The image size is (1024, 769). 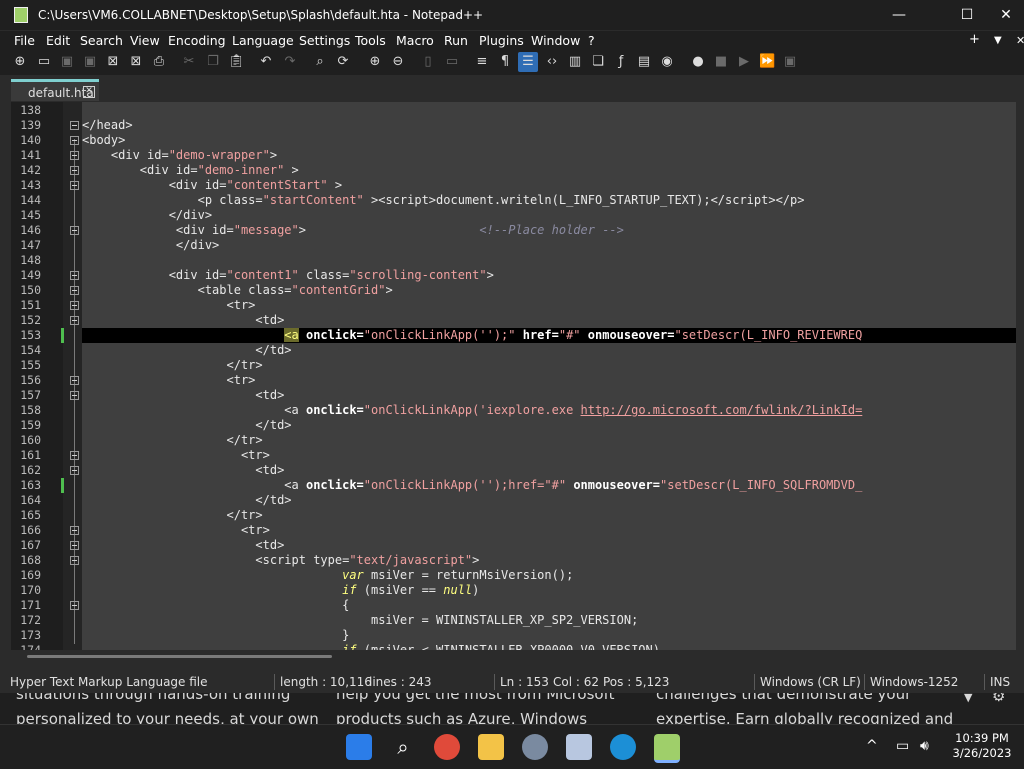 What do you see at coordinates (266, 62) in the screenshot?
I see `undo-icon: ↶` at bounding box center [266, 62].